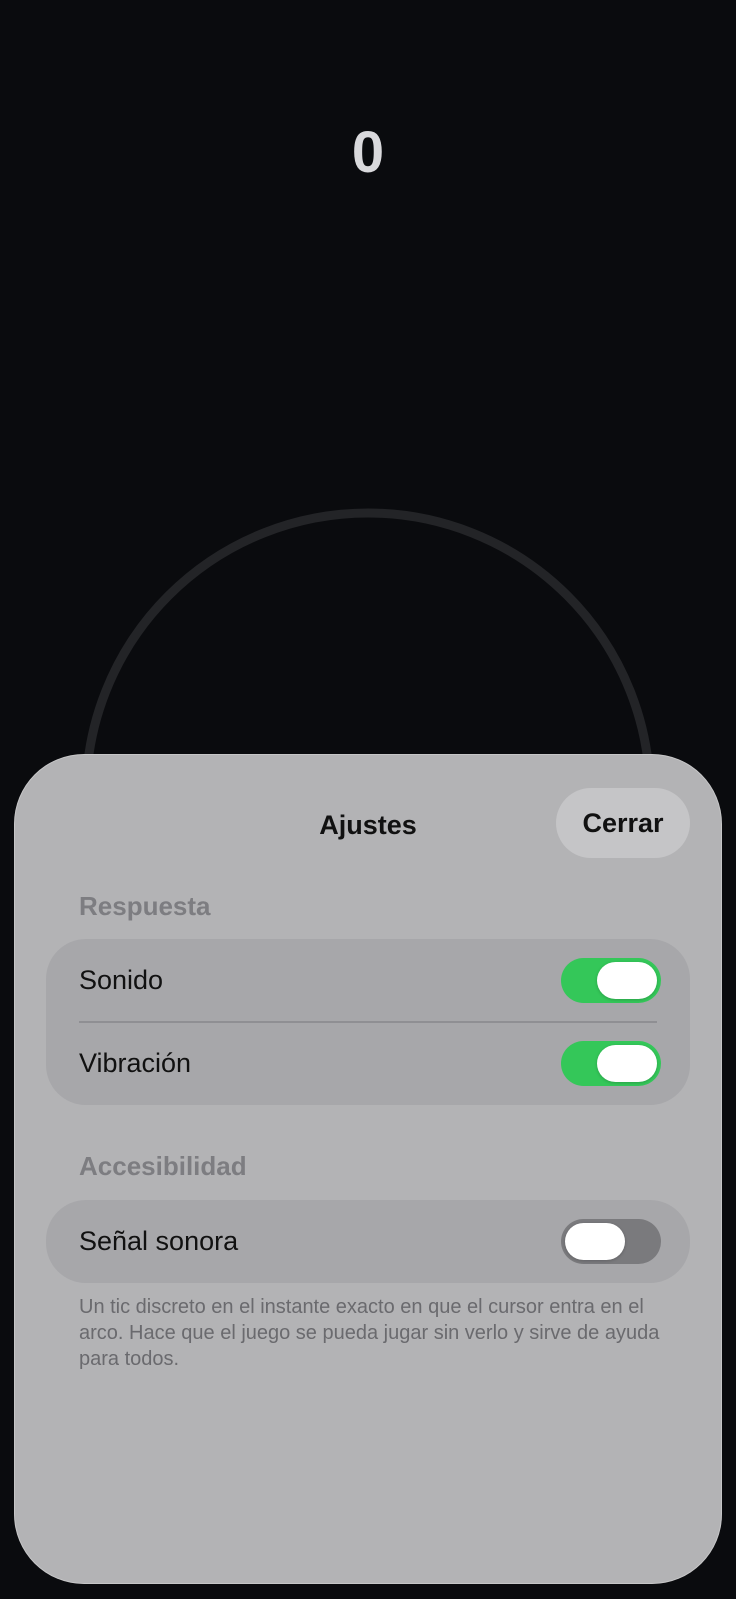 Image resolution: width=736 pixels, height=1599 pixels. What do you see at coordinates (368, 980) in the screenshot?
I see `row-sonido: Sonido` at bounding box center [368, 980].